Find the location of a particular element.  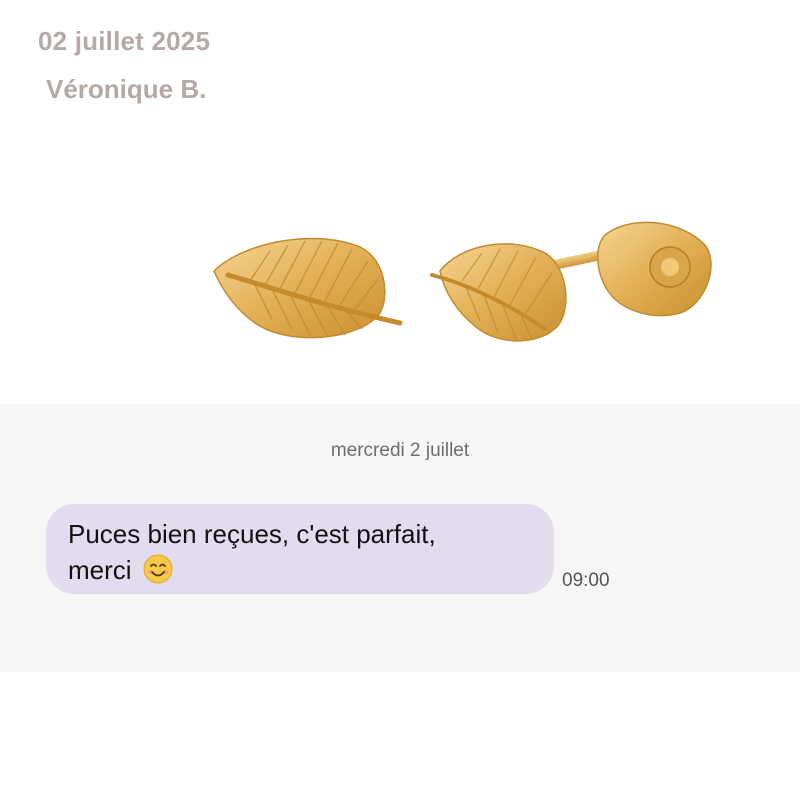

review-date: 02 juillet 2025 is located at coordinates (124, 41).